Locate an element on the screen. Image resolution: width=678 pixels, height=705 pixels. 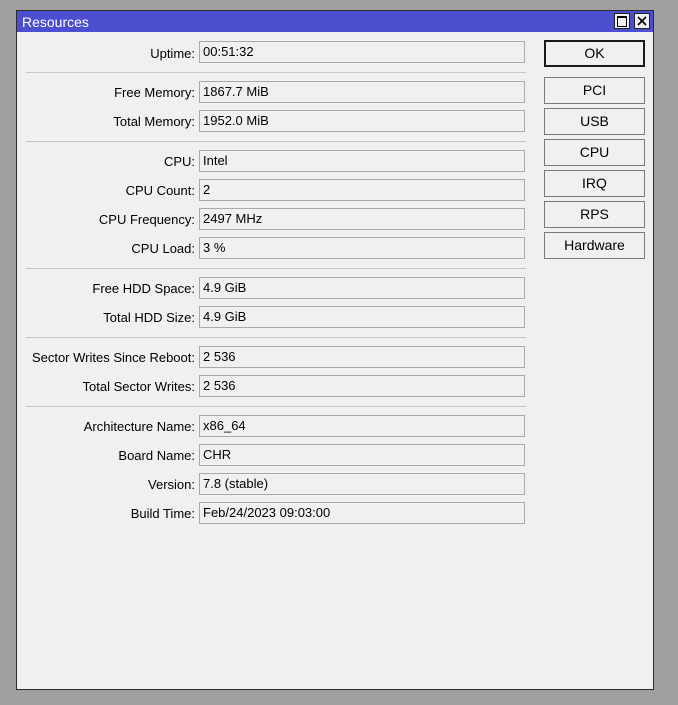
uptime-label: Uptime: is located at coordinates (172, 53).